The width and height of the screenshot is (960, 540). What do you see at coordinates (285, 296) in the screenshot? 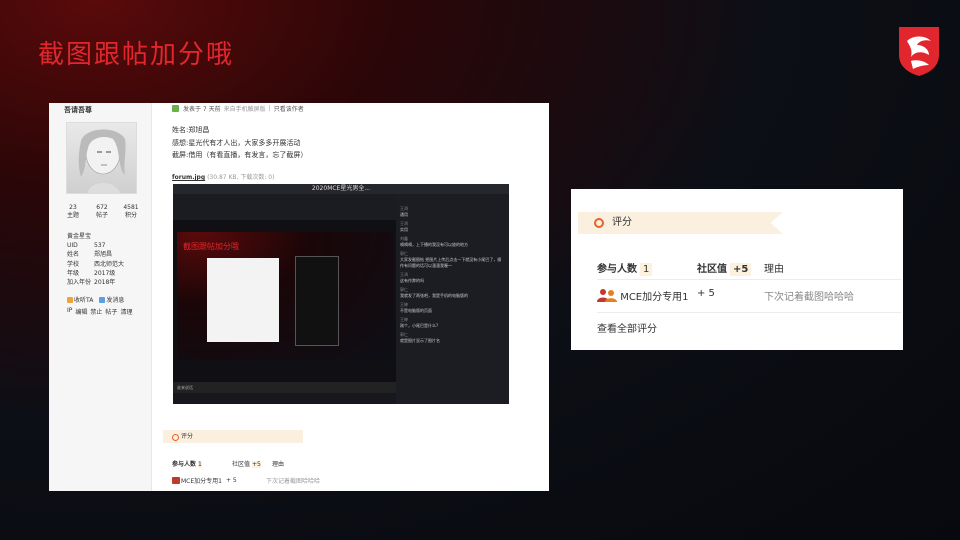
I see `embed-slide: 截图跟帖加分哦` at bounding box center [285, 296].